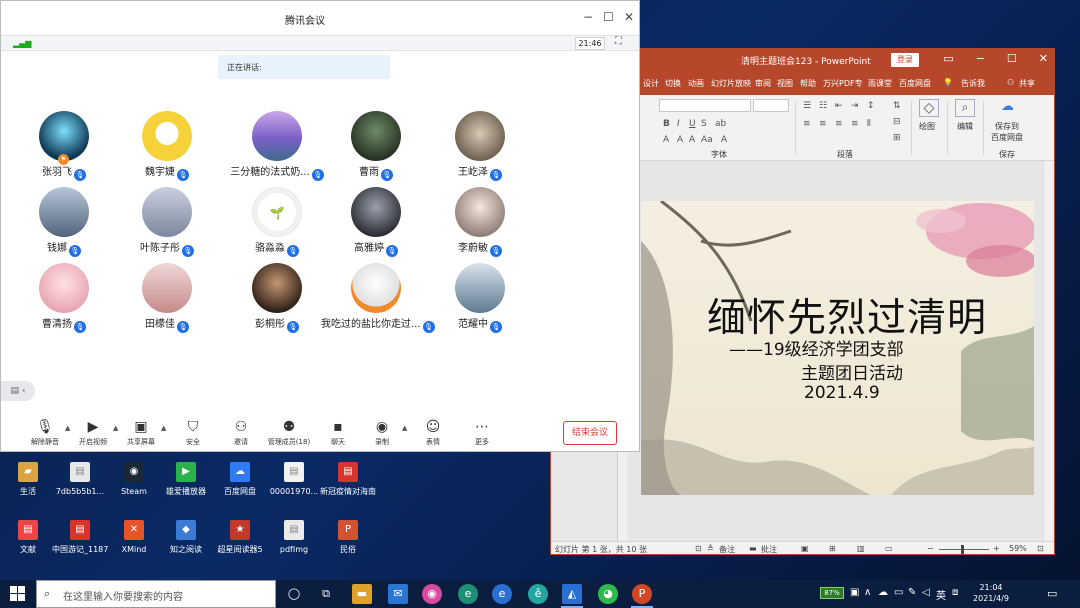  Describe the element at coordinates (769, 549) in the screenshot. I see `comments-button: 批注` at that location.